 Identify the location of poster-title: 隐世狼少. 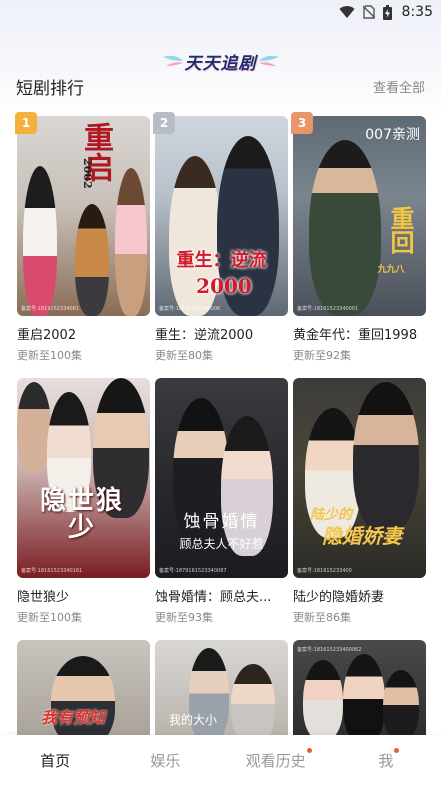
(81, 515).